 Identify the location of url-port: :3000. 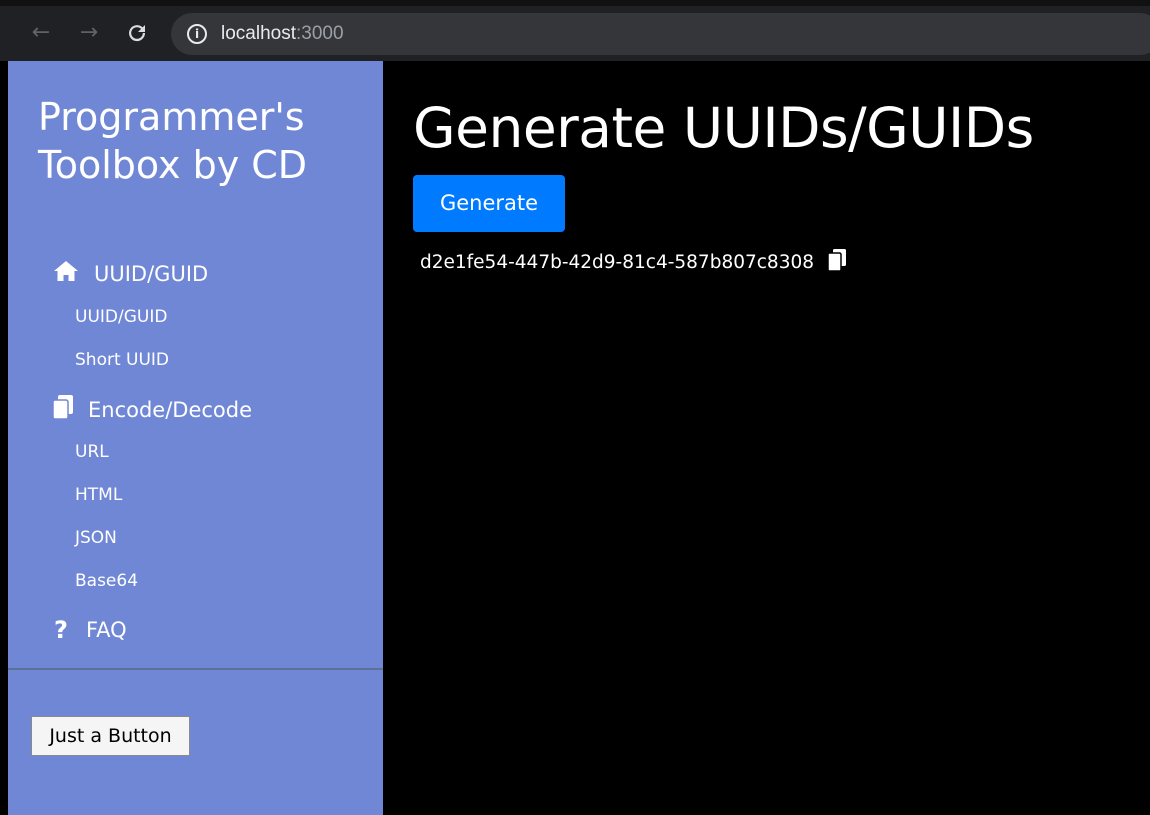
(320, 33).